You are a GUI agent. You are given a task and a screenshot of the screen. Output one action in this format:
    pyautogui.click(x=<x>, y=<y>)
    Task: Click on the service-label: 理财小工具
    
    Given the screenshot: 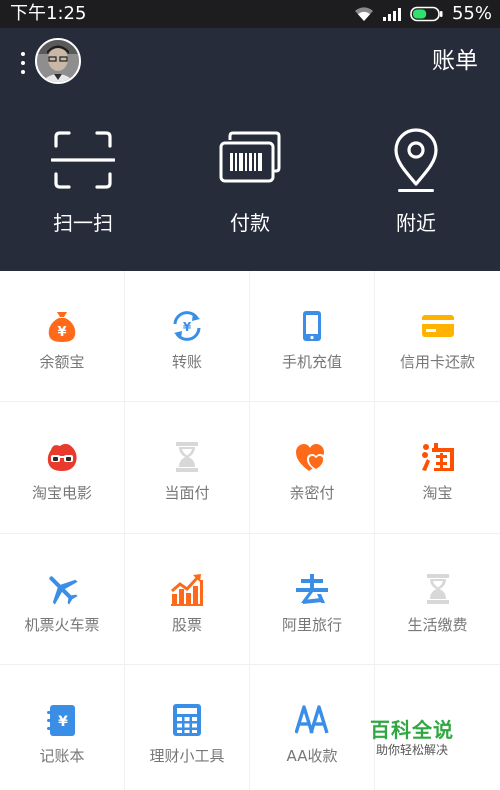 What is the action you would take?
    pyautogui.click(x=187, y=756)
    